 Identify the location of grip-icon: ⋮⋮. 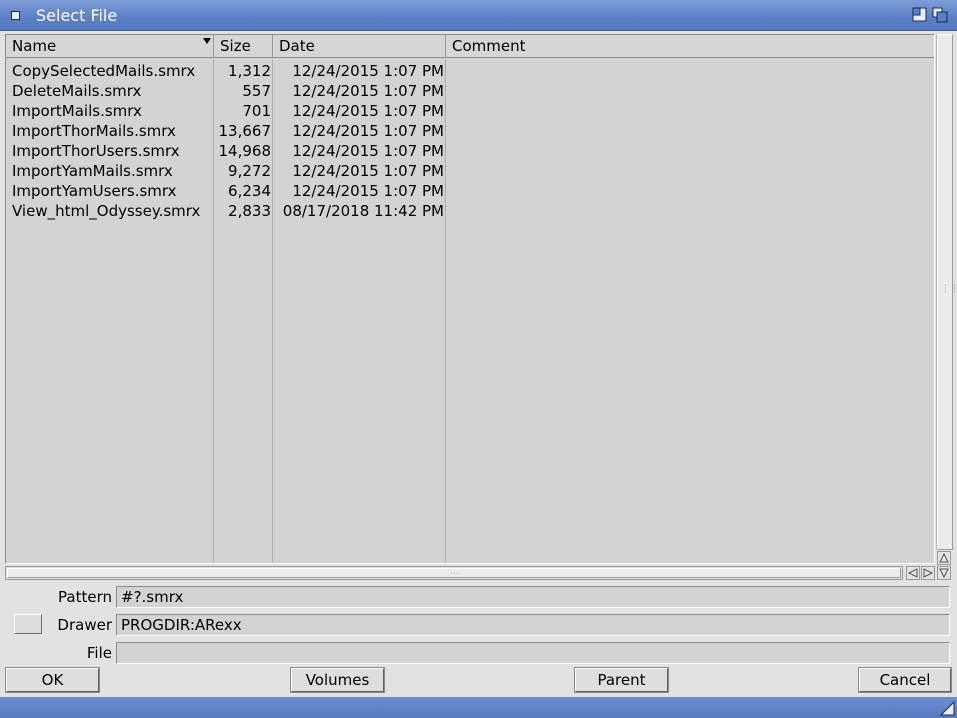
(949, 289).